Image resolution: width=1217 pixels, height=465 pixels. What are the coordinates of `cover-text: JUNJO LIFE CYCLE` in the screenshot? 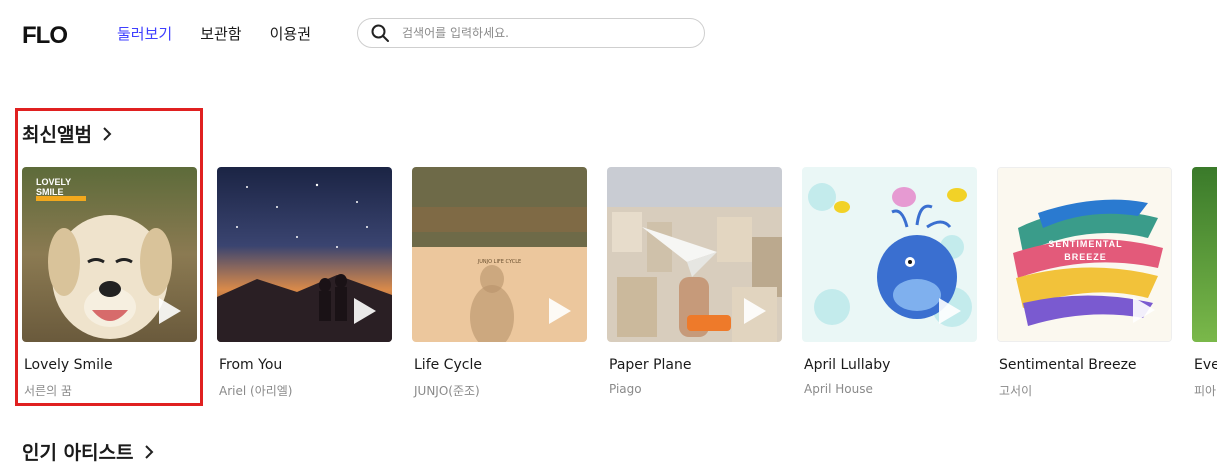 It's located at (499, 262).